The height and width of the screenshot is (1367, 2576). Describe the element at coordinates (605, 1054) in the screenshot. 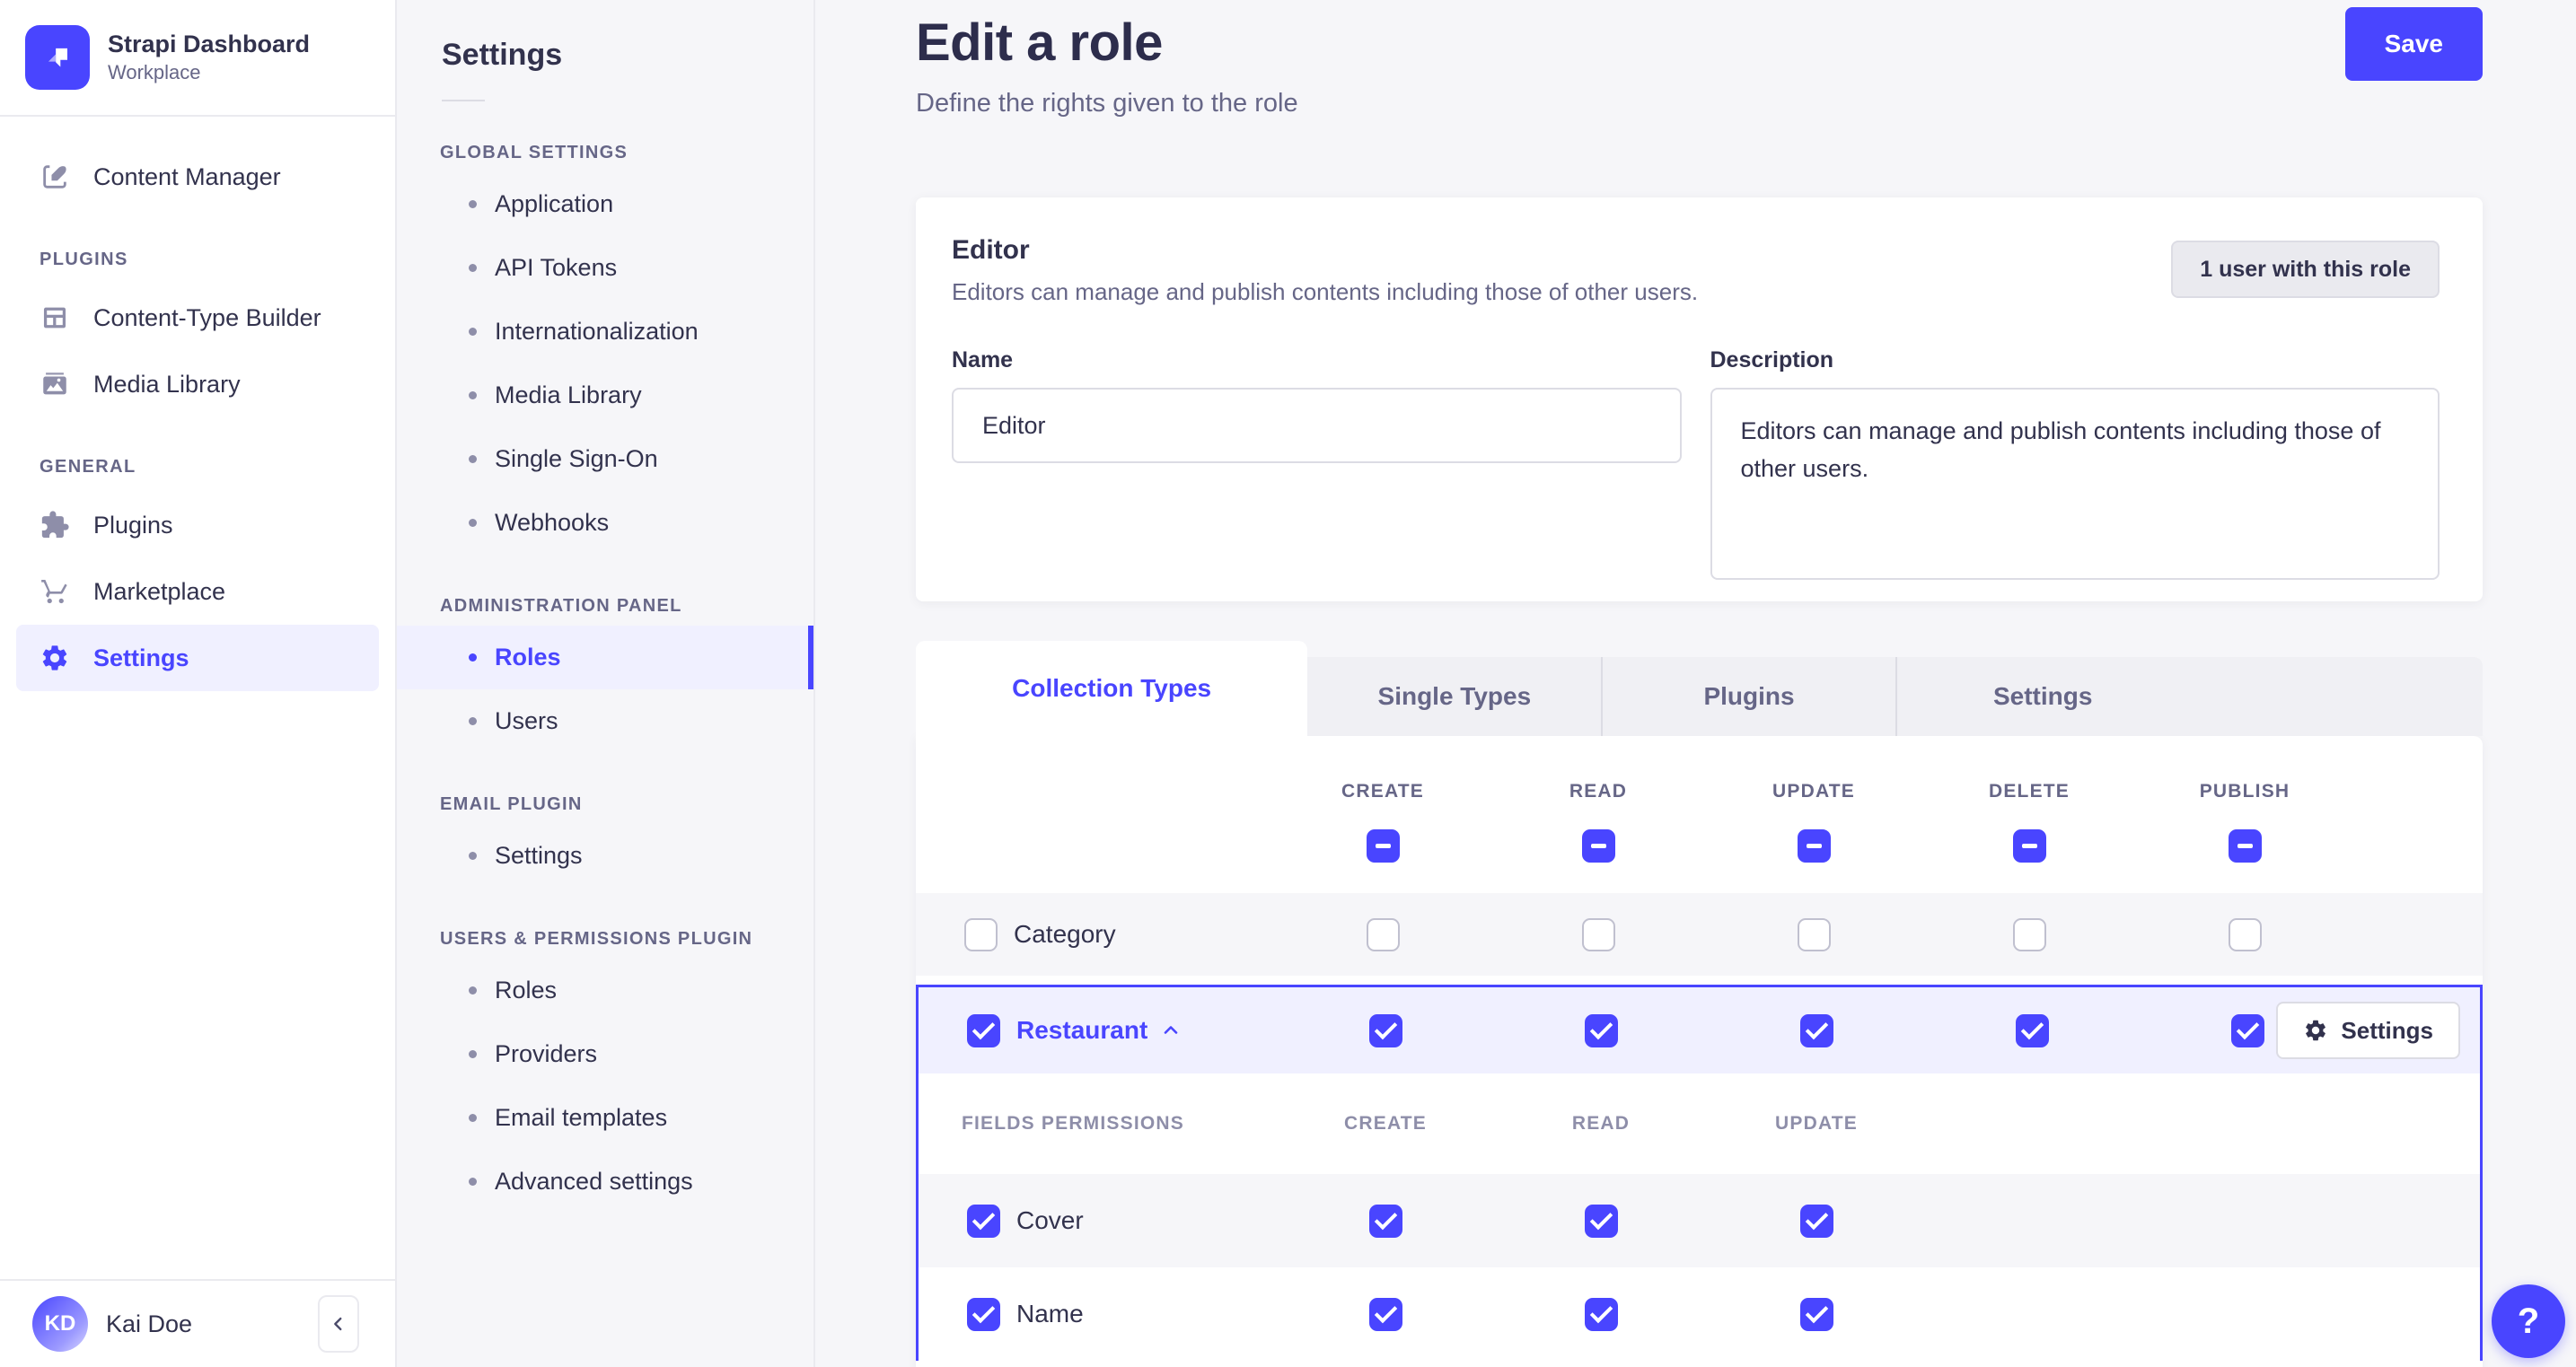

I see `subnav-item-up-providers: Providers` at that location.